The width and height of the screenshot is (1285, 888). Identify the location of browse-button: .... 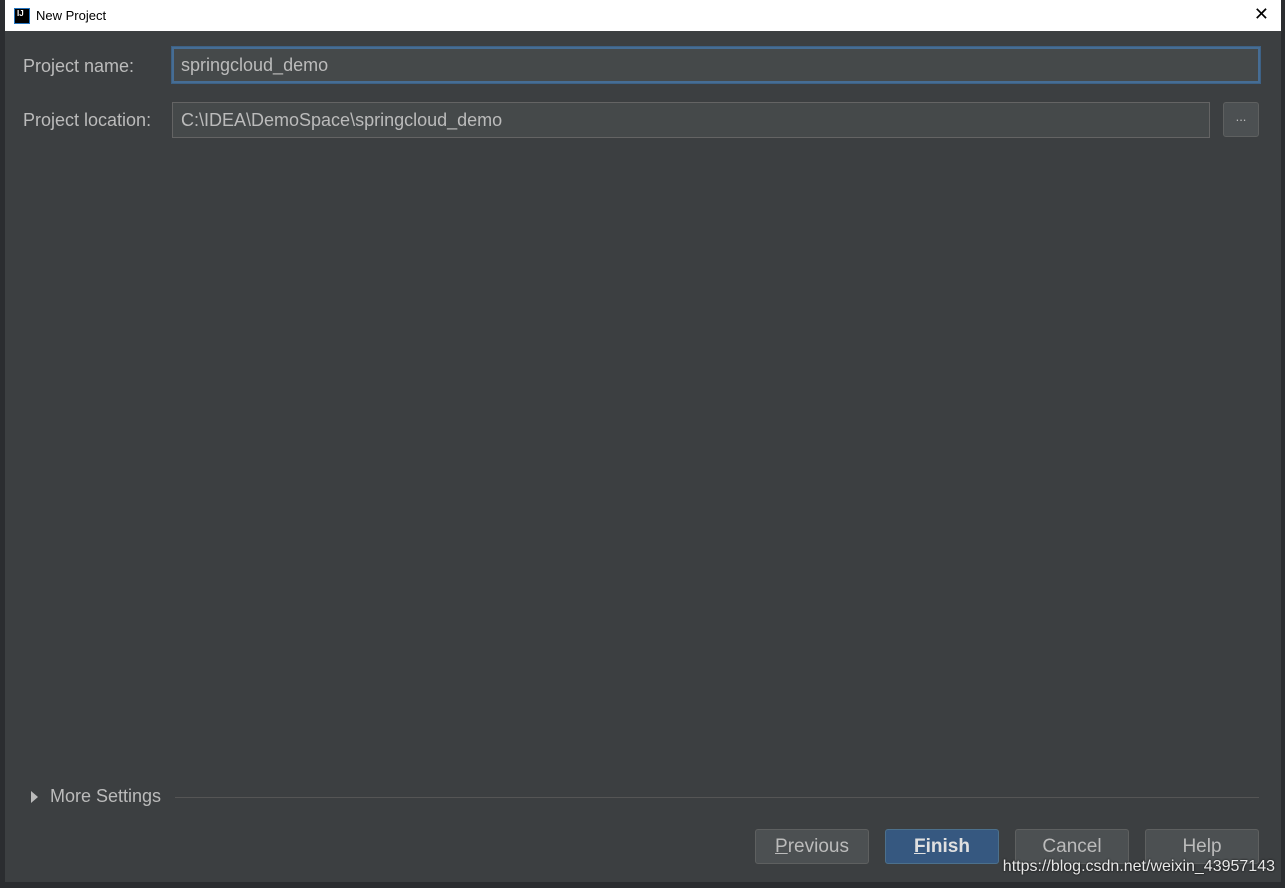
(1241, 119).